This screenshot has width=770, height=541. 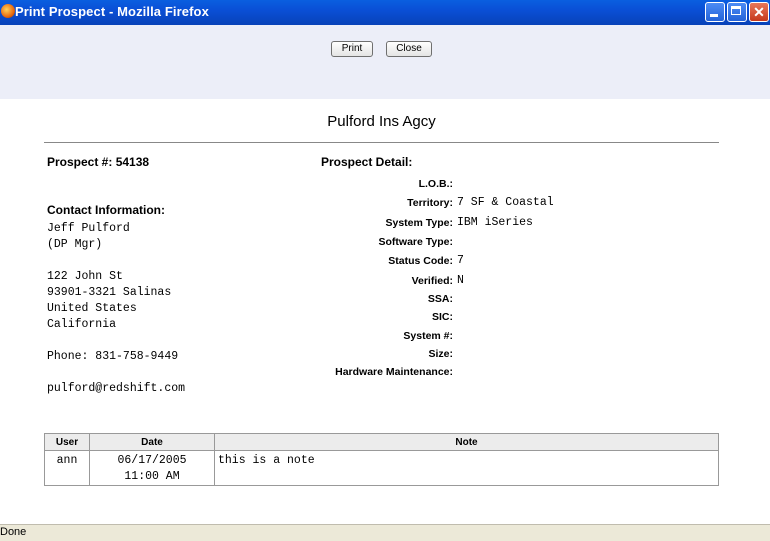 What do you see at coordinates (409, 49) in the screenshot?
I see `close-button: Close` at bounding box center [409, 49].